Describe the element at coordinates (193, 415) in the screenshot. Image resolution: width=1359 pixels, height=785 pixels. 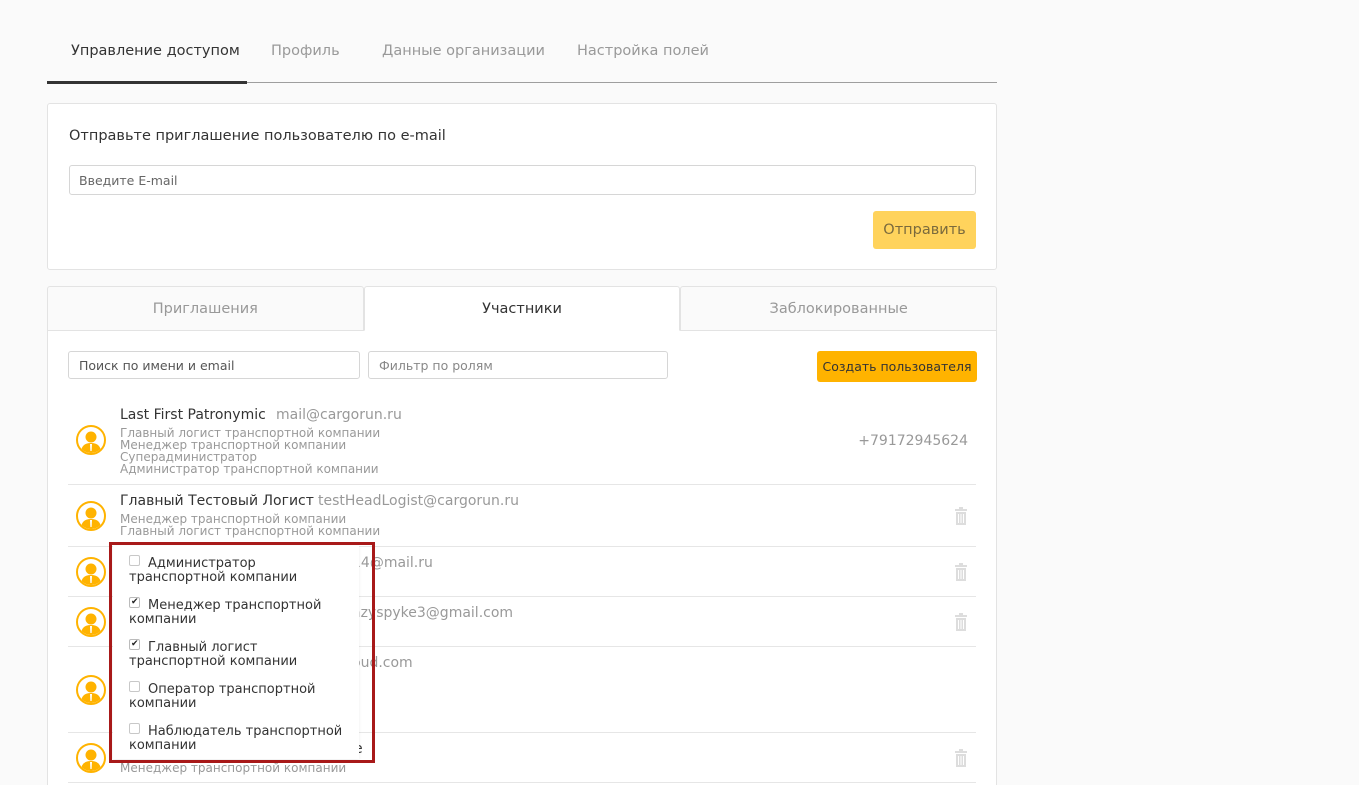
I see `member-name: Last First Patronymic` at that location.